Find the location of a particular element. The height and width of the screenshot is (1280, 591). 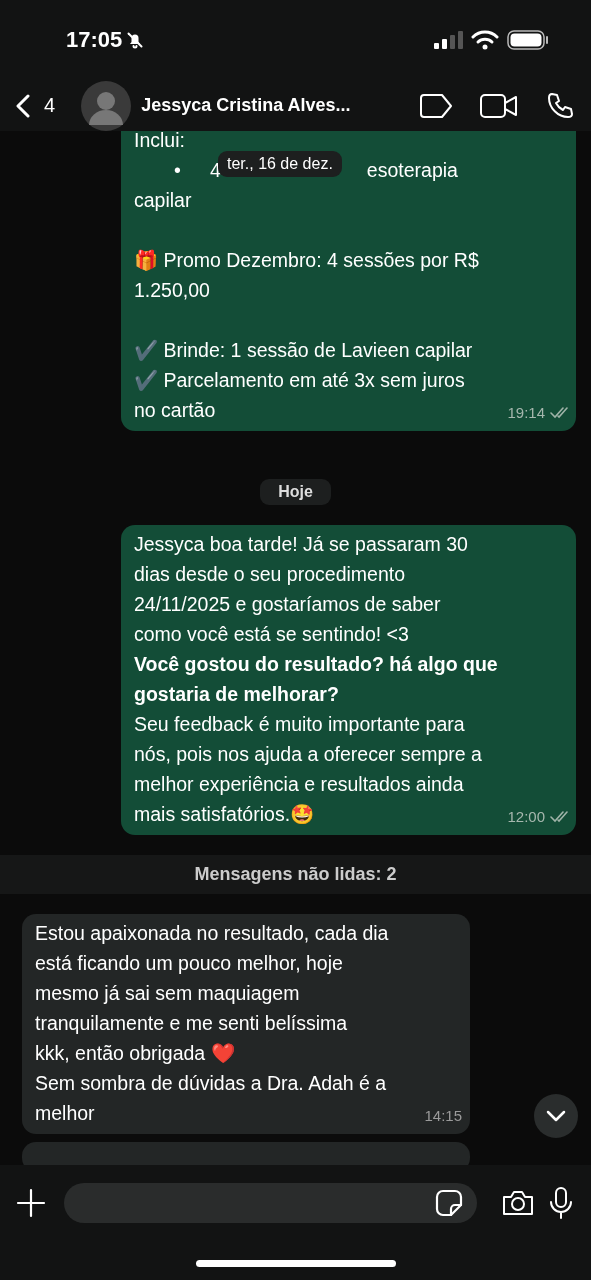

message-text: ✔ Brinde: 1 sessão de Lavieen capilar ✔ Parcelamento em até 3x sem juros no cartão is located at coordinates (303, 380).